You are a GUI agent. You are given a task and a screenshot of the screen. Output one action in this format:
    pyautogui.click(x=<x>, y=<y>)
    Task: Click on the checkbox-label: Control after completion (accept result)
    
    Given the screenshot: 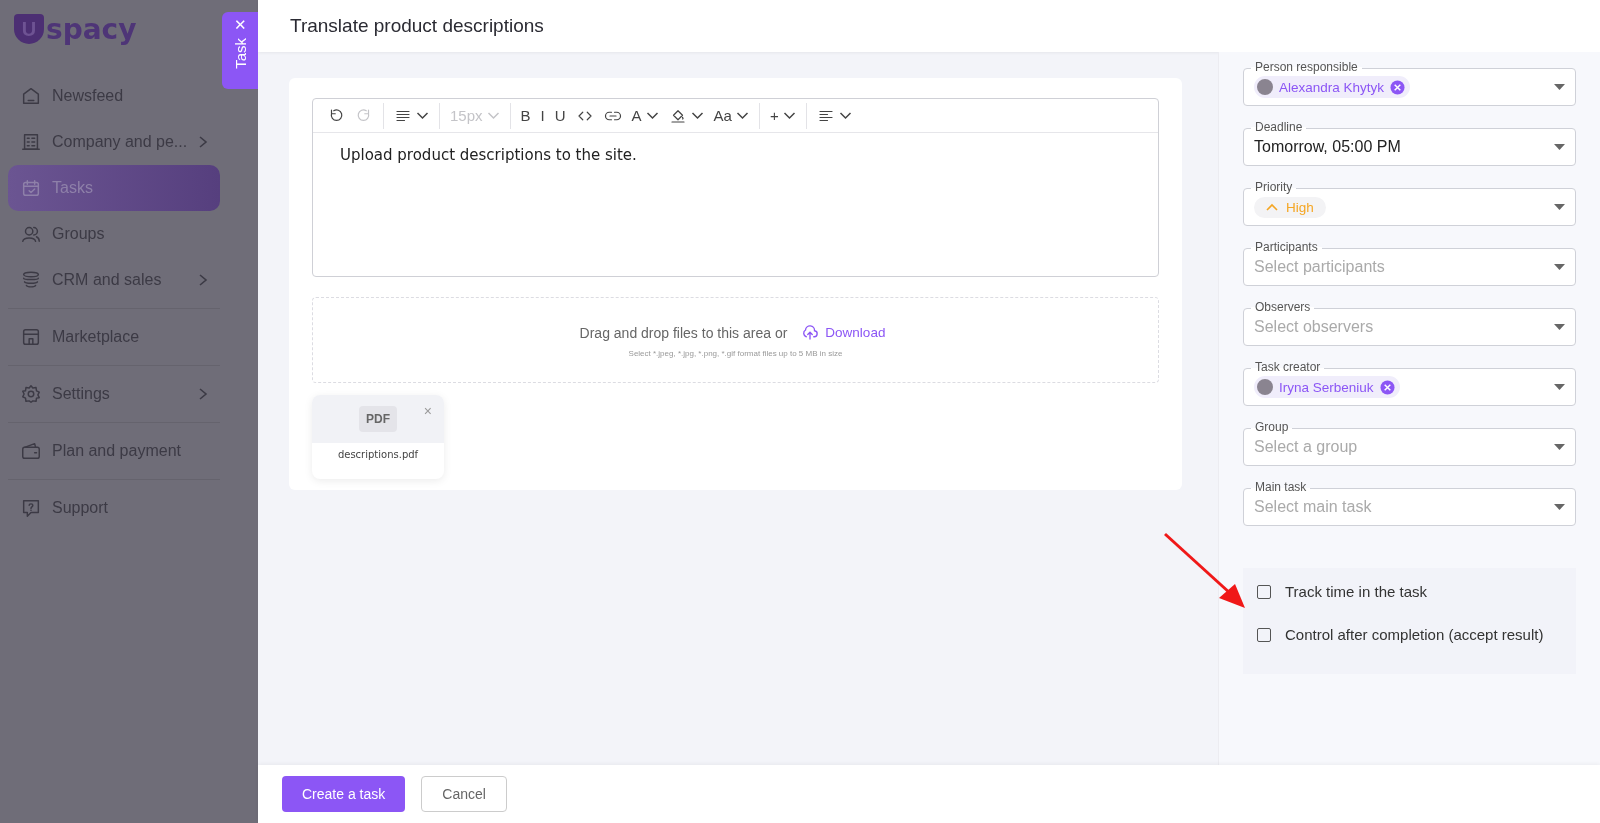 What is the action you would take?
    pyautogui.click(x=1414, y=635)
    